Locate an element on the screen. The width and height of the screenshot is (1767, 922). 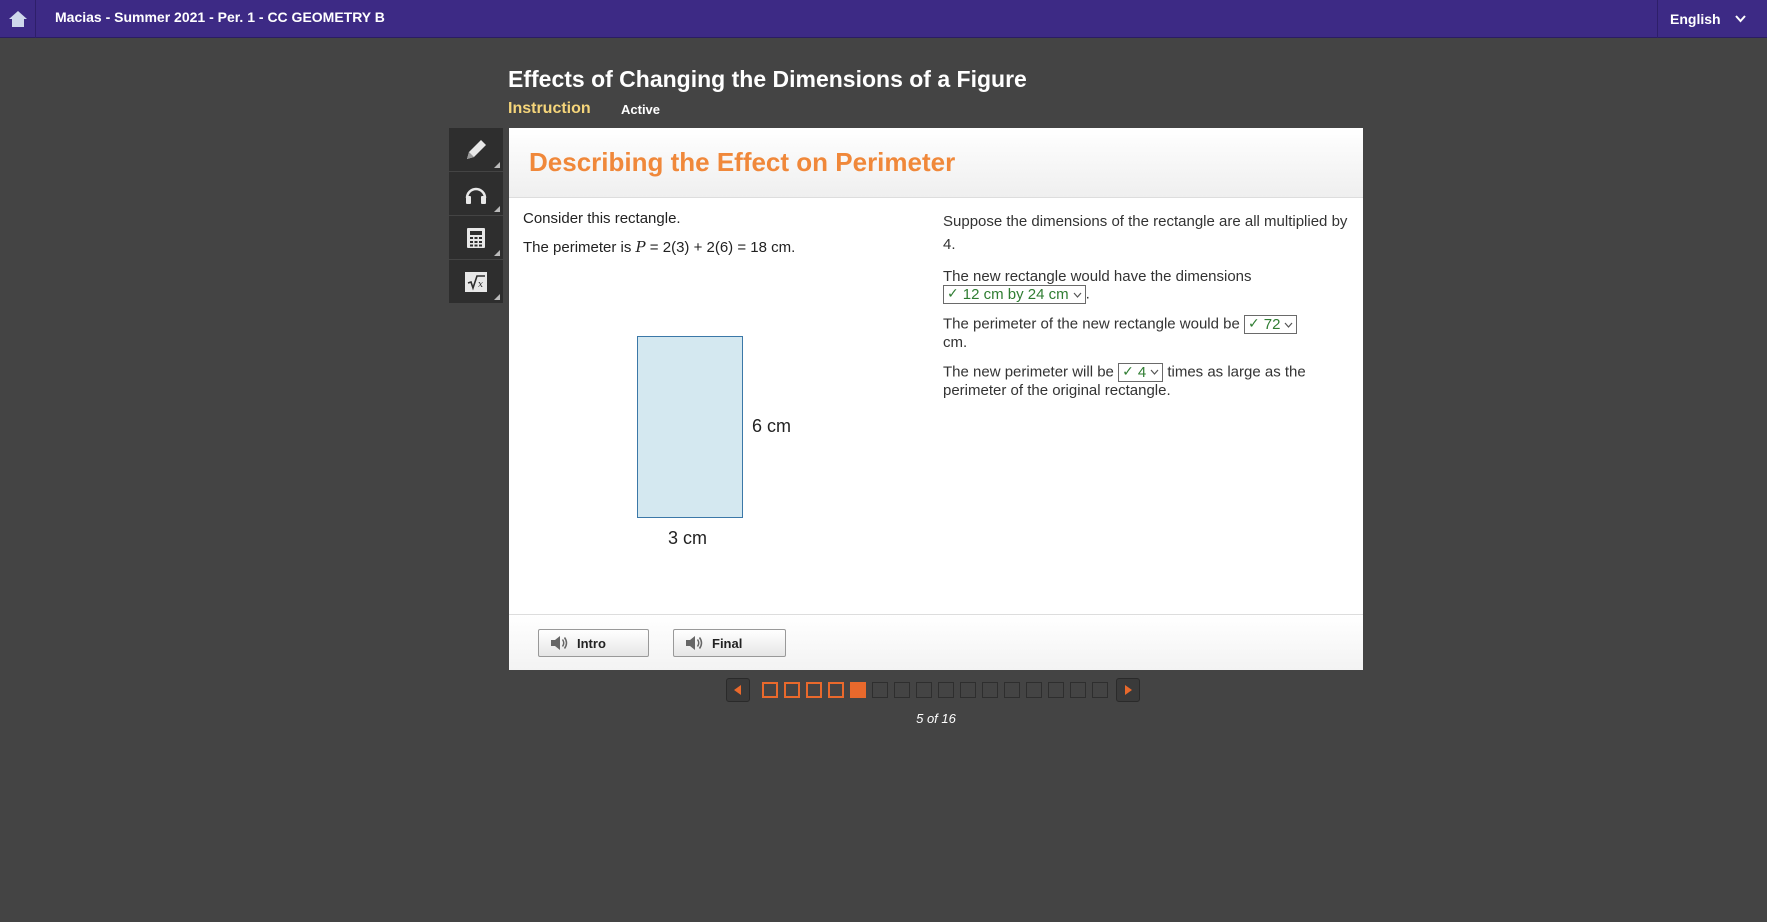
arrow-left-icon is located at coordinates (737, 690).